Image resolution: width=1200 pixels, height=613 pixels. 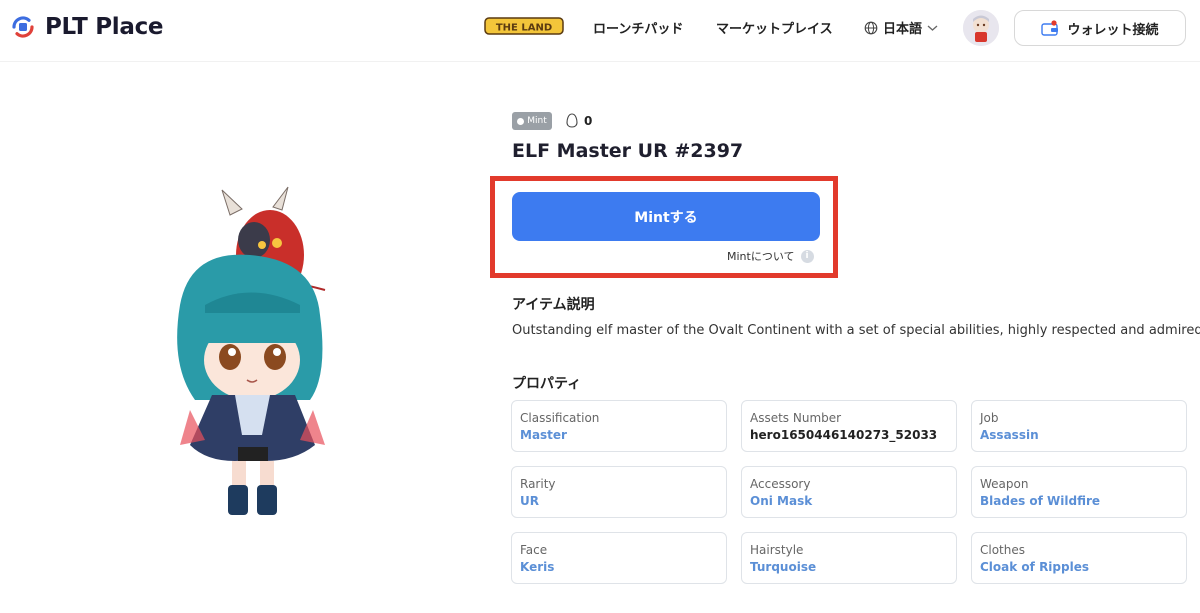 I want to click on avatar-icon, so click(x=981, y=28).